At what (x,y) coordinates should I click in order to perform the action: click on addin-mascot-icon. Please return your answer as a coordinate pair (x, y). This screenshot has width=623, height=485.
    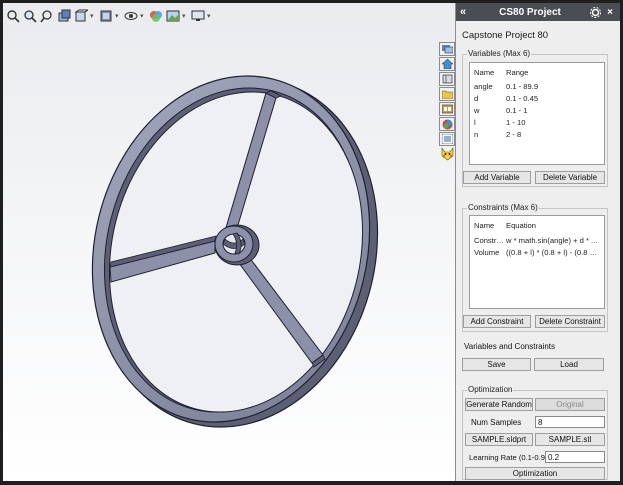
    Looking at the image, I should click on (447, 154).